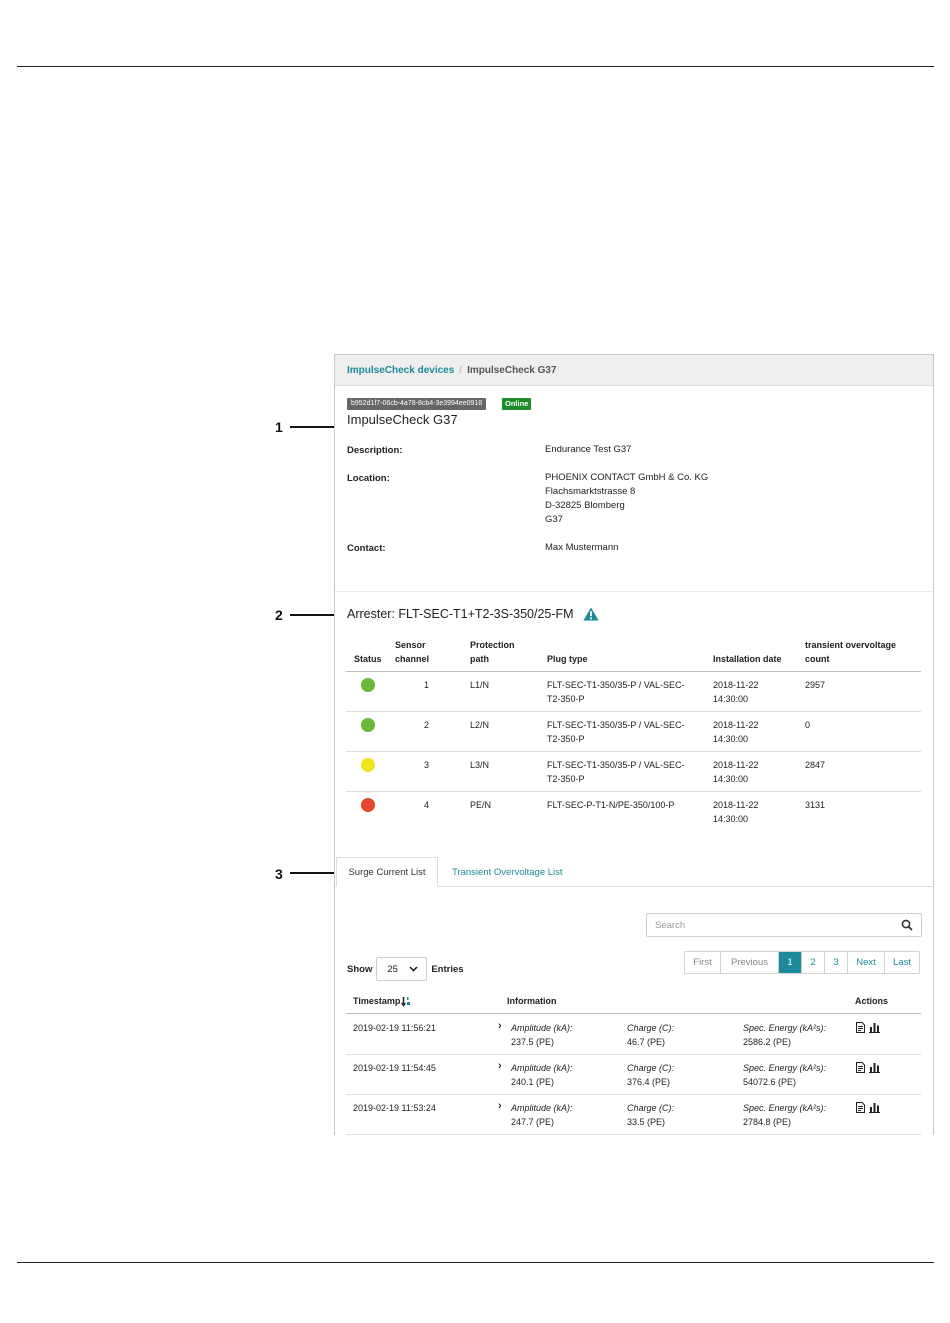  What do you see at coordinates (634, 591) in the screenshot?
I see `section-divider` at bounding box center [634, 591].